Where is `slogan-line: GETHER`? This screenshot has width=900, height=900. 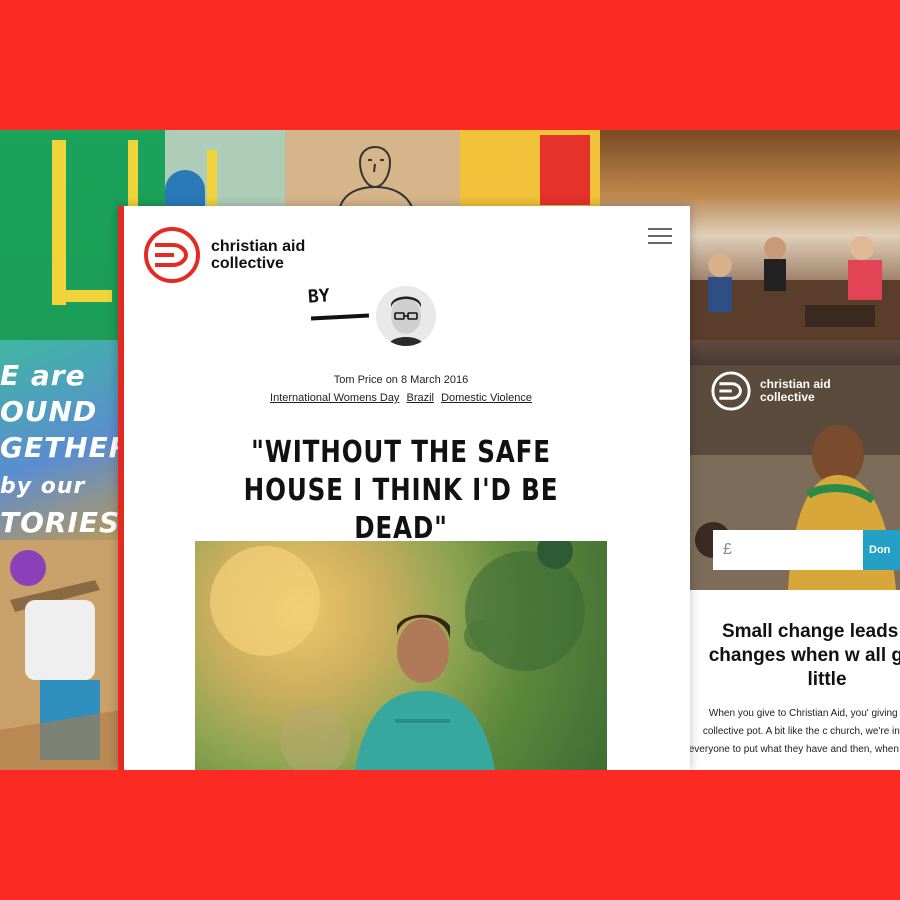
slogan-line: GETHER is located at coordinates (66, 447).